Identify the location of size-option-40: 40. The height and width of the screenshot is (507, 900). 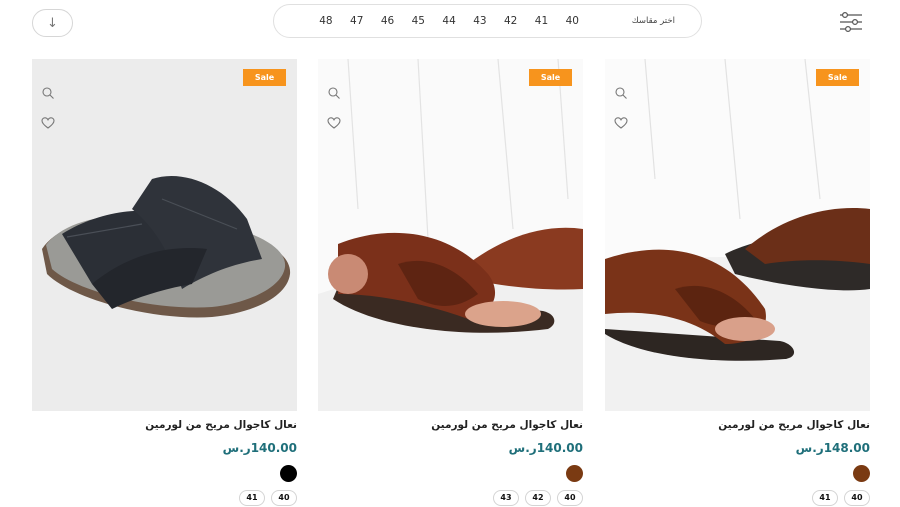
(572, 21).